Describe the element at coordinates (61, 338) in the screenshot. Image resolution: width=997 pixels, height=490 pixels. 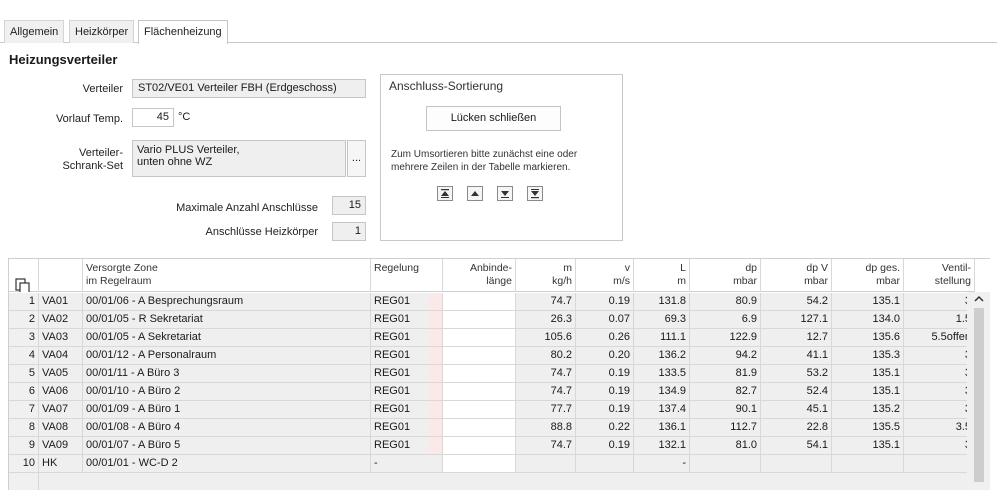
I see `cell-id: VA03` at that location.